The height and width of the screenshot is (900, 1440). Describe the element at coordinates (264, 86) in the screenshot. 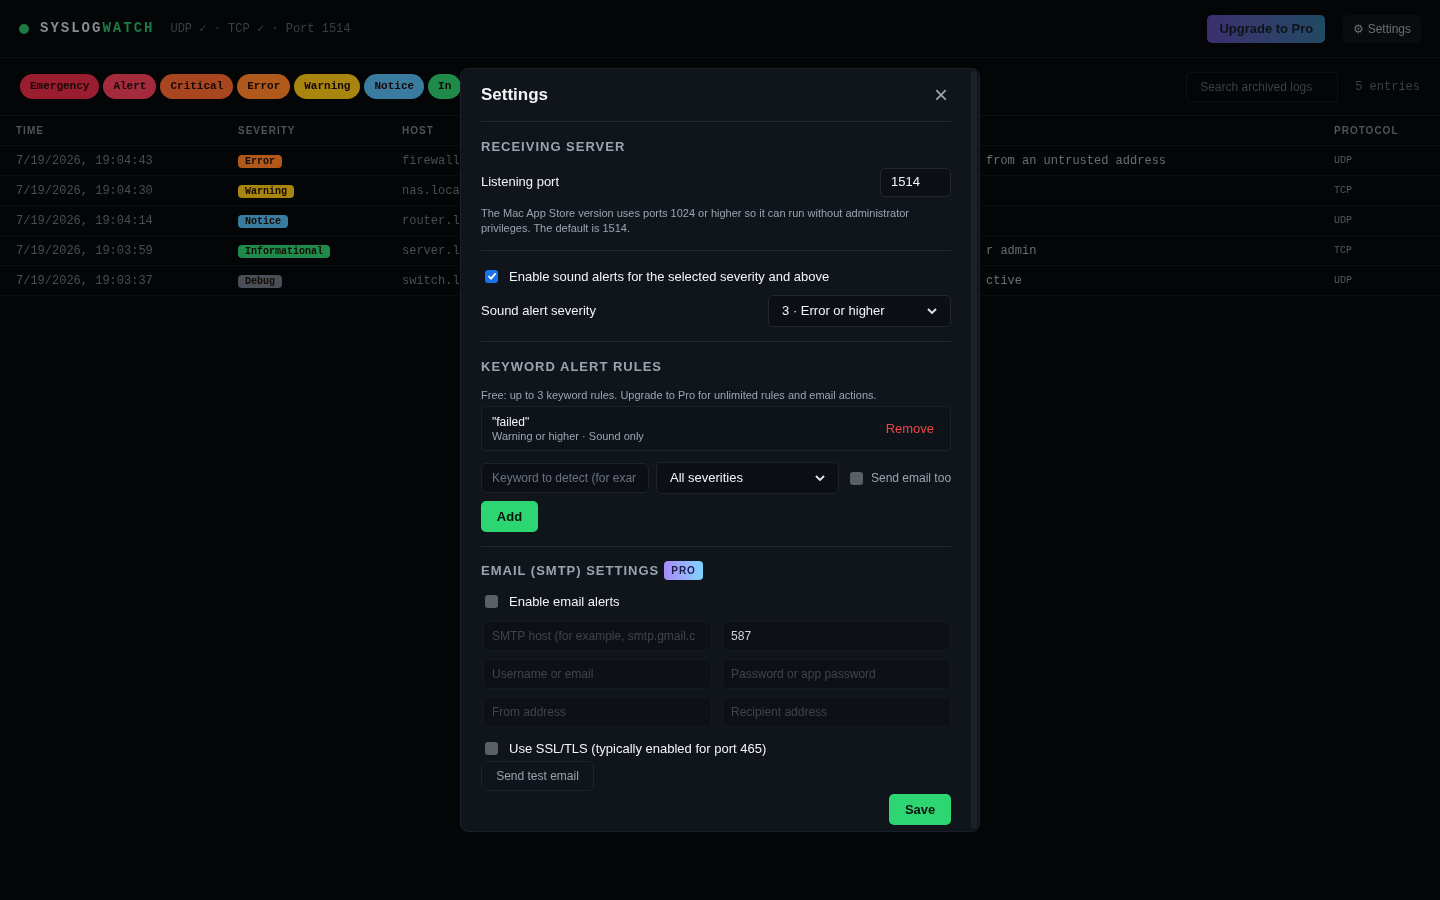

I see `severity-filter-chip: Error` at that location.